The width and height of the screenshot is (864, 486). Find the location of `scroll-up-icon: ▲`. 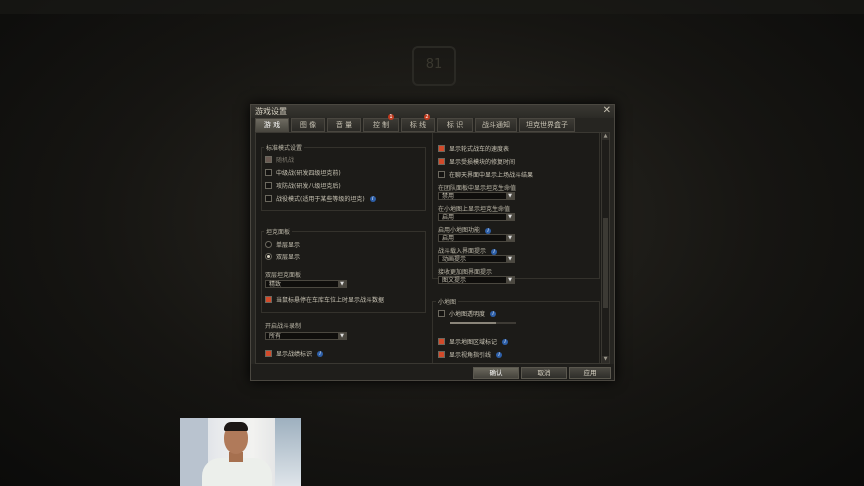

scroll-up-icon: ▲ is located at coordinates (605, 136).